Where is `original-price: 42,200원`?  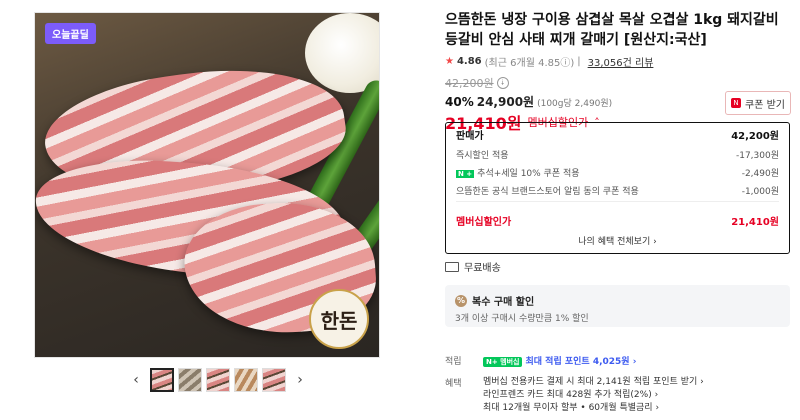 original-price: 42,200원 is located at coordinates (469, 83).